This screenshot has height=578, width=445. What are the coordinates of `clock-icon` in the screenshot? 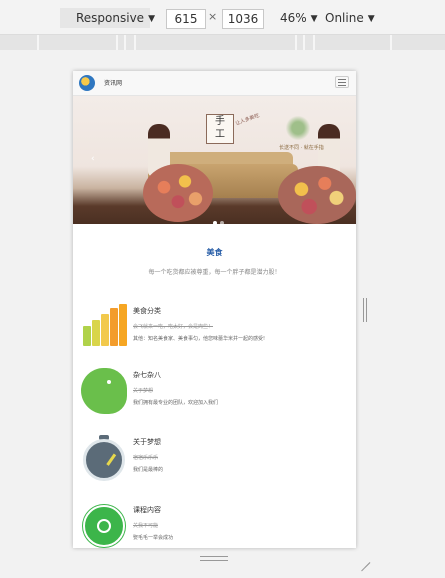 It's located at (104, 458).